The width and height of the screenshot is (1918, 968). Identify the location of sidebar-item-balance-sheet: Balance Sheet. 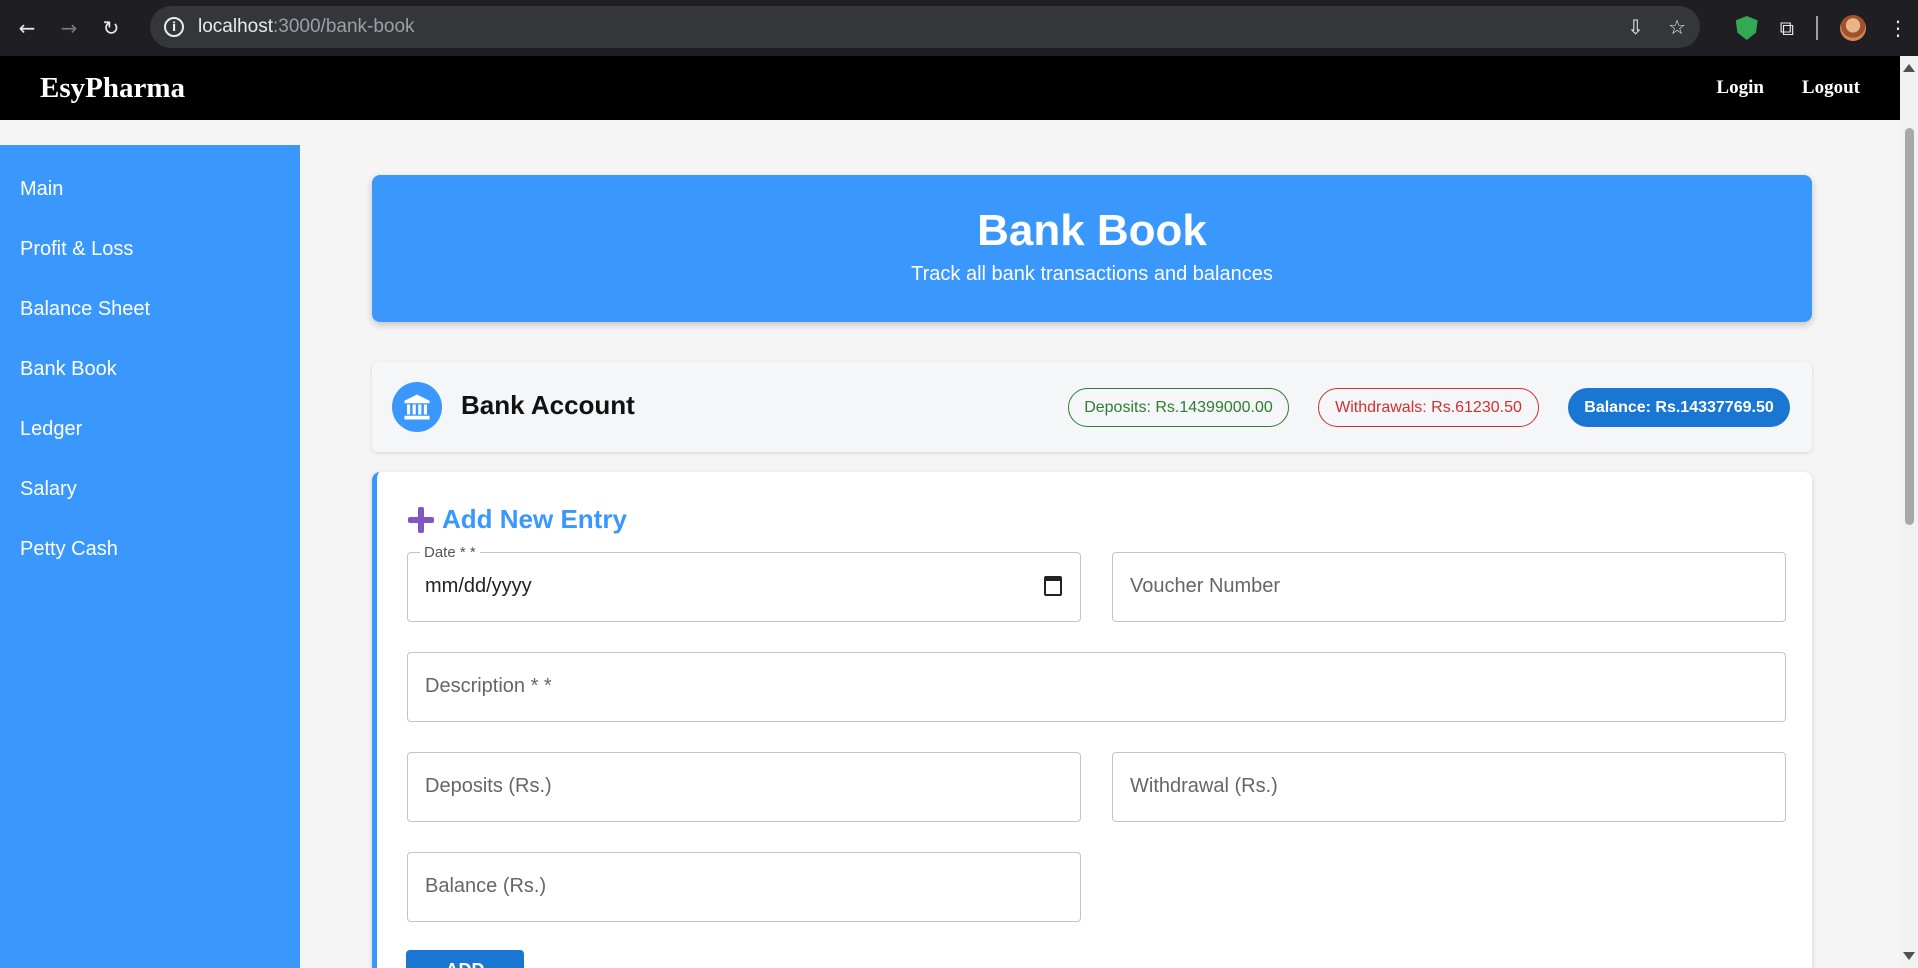
(150, 319).